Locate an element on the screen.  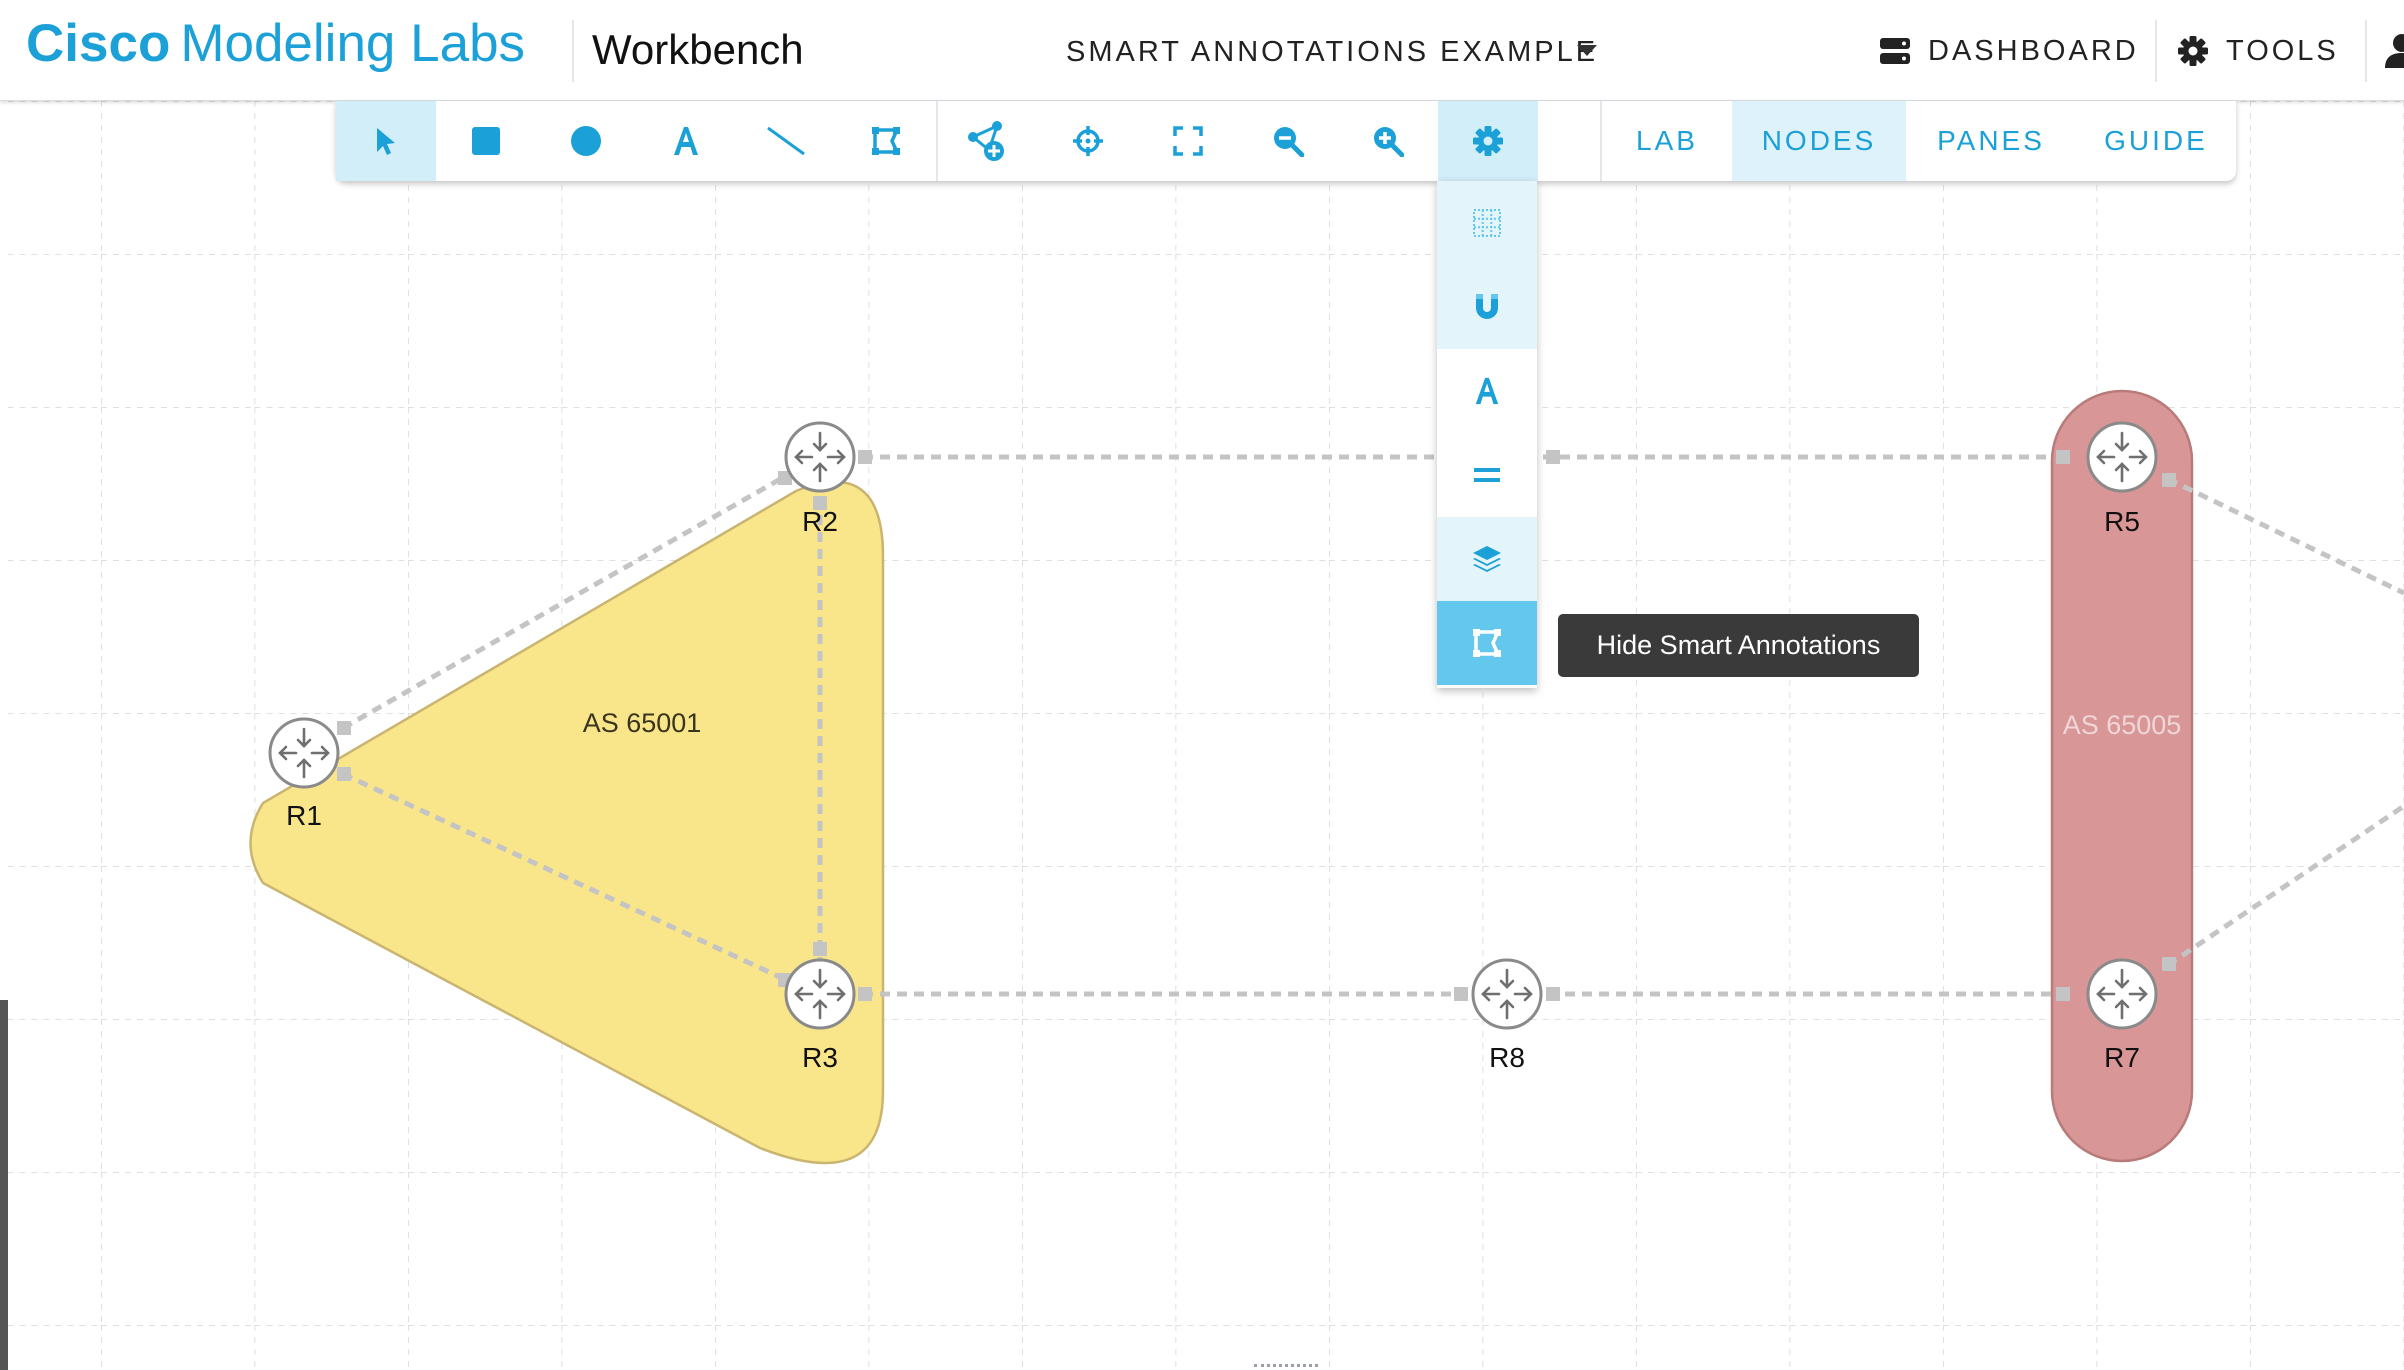
tab-lab: LAB is located at coordinates (1667, 141).